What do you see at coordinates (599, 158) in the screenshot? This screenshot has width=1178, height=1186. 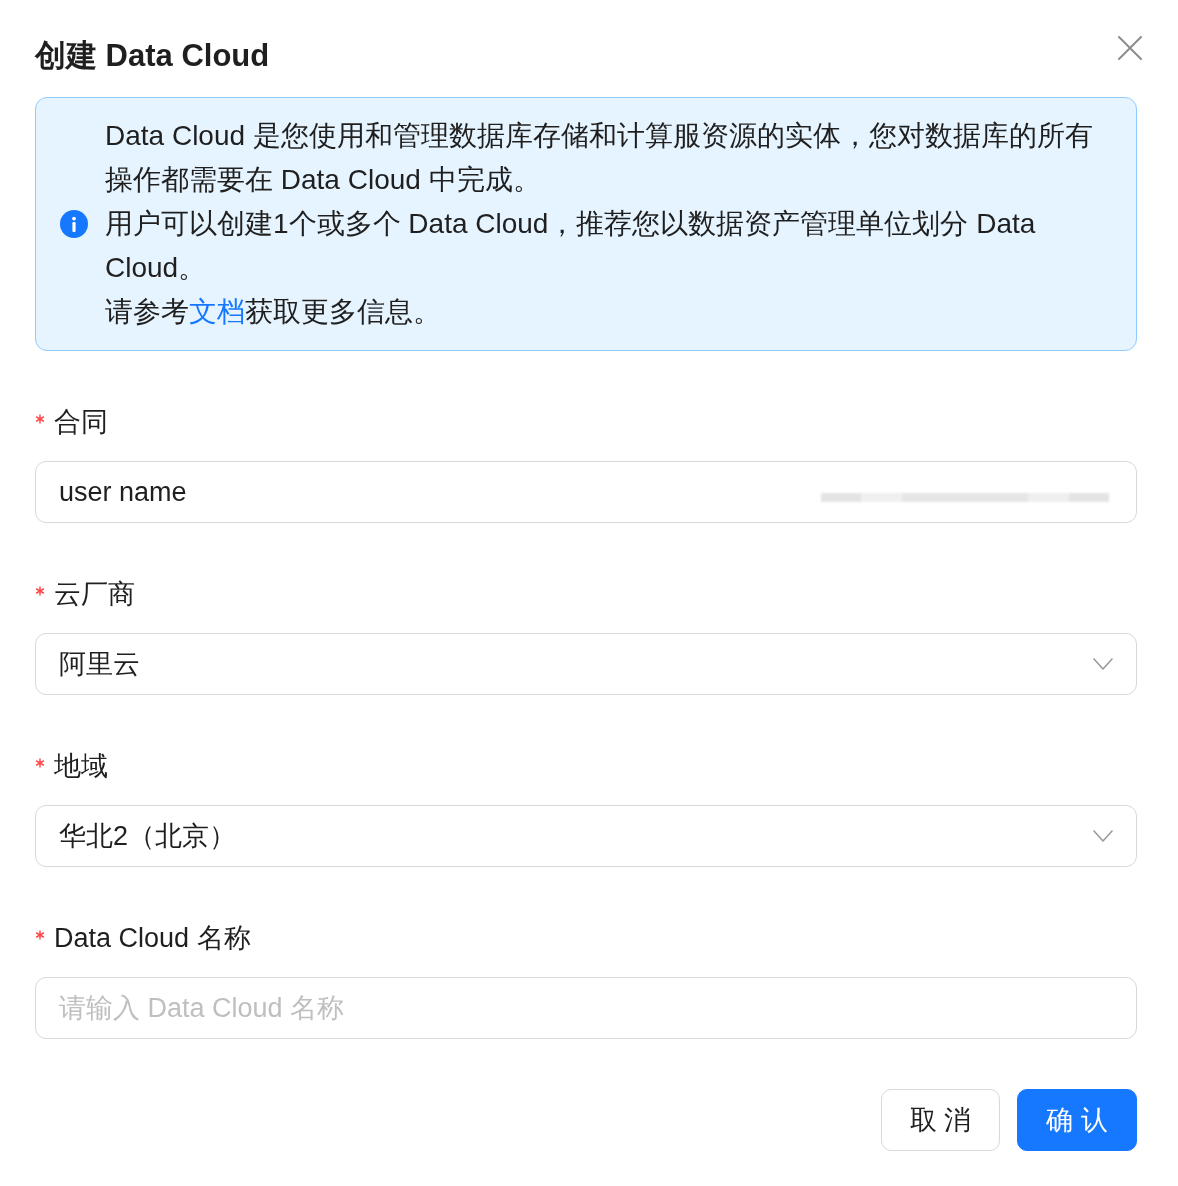 I see `info-text: Data Cloud 是您使用和管理数据库存储和计算服资源的实体，您对数据库的所有操作都需要在 Data Cloud 中完成。` at bounding box center [599, 158].